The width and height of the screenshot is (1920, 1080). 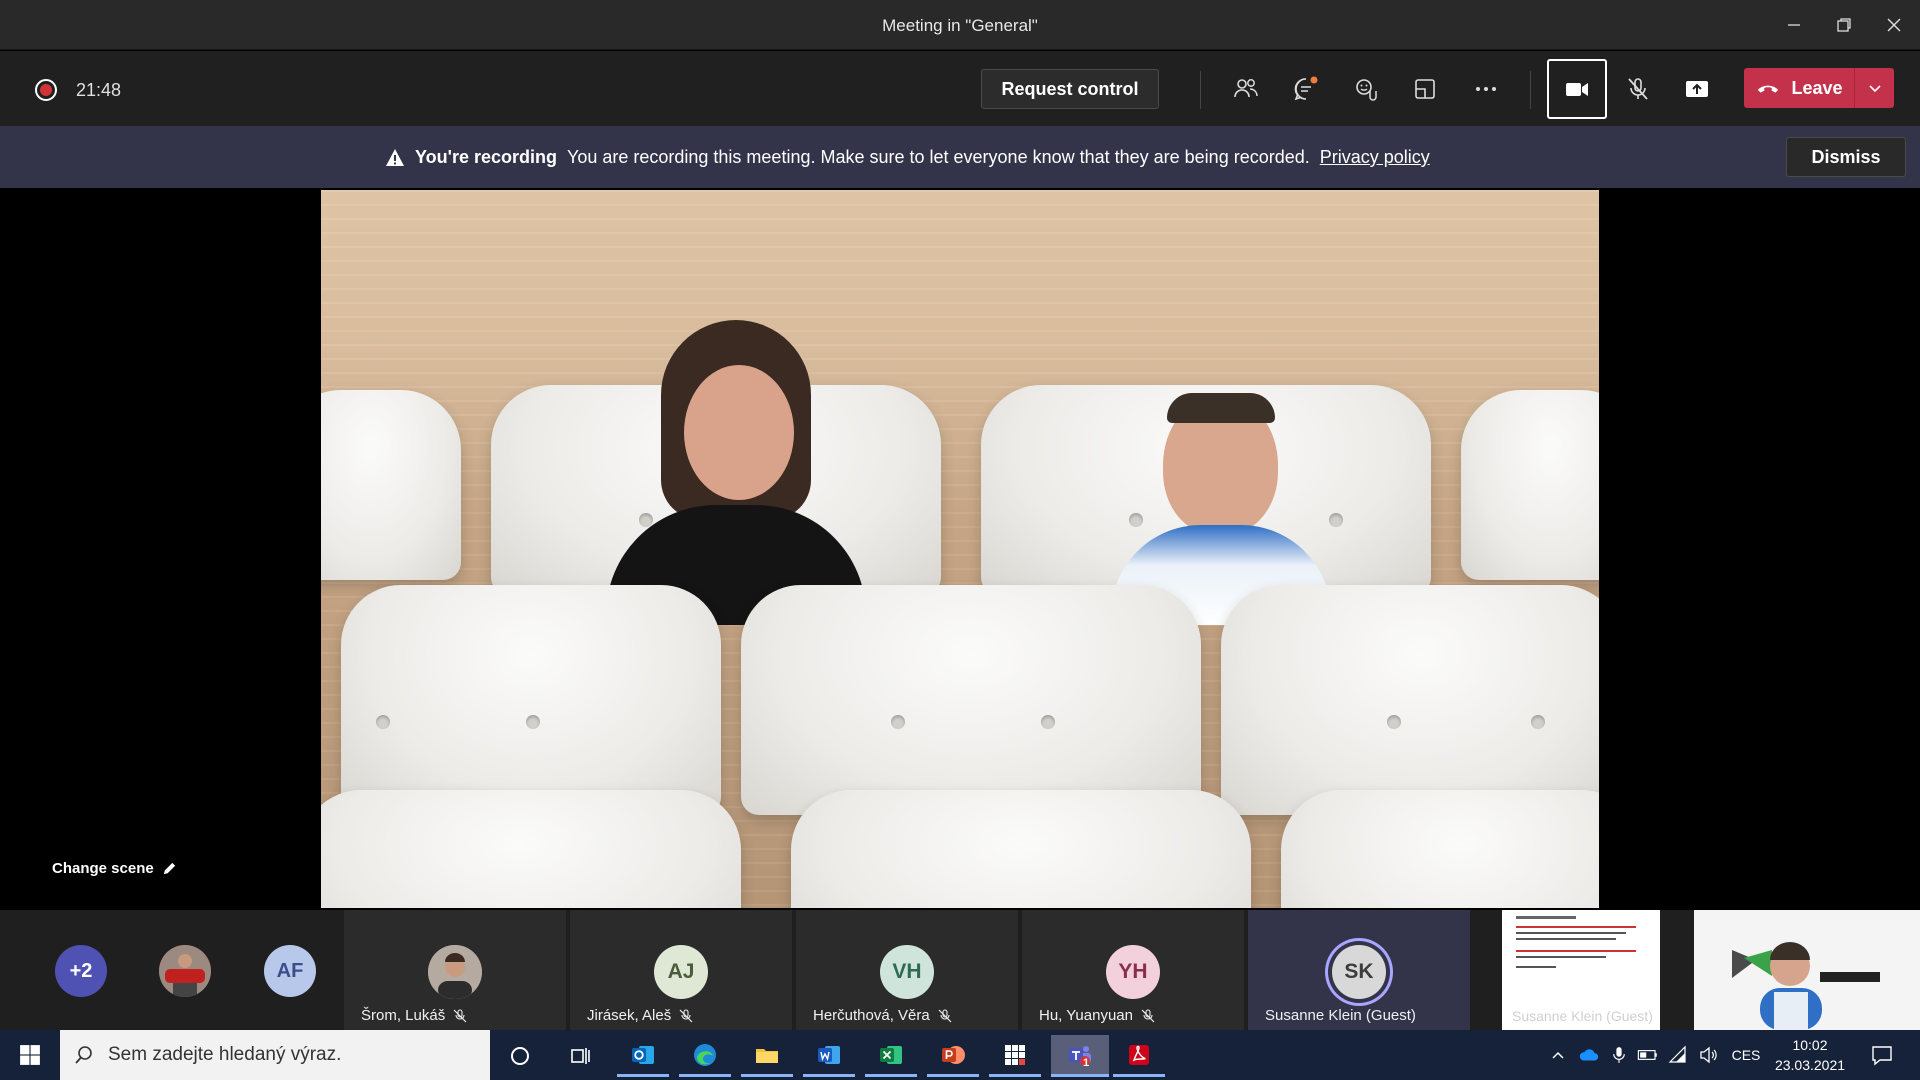 I want to click on search-placeholder: Sem zadejte hledaný výraz., so click(x=225, y=1054).